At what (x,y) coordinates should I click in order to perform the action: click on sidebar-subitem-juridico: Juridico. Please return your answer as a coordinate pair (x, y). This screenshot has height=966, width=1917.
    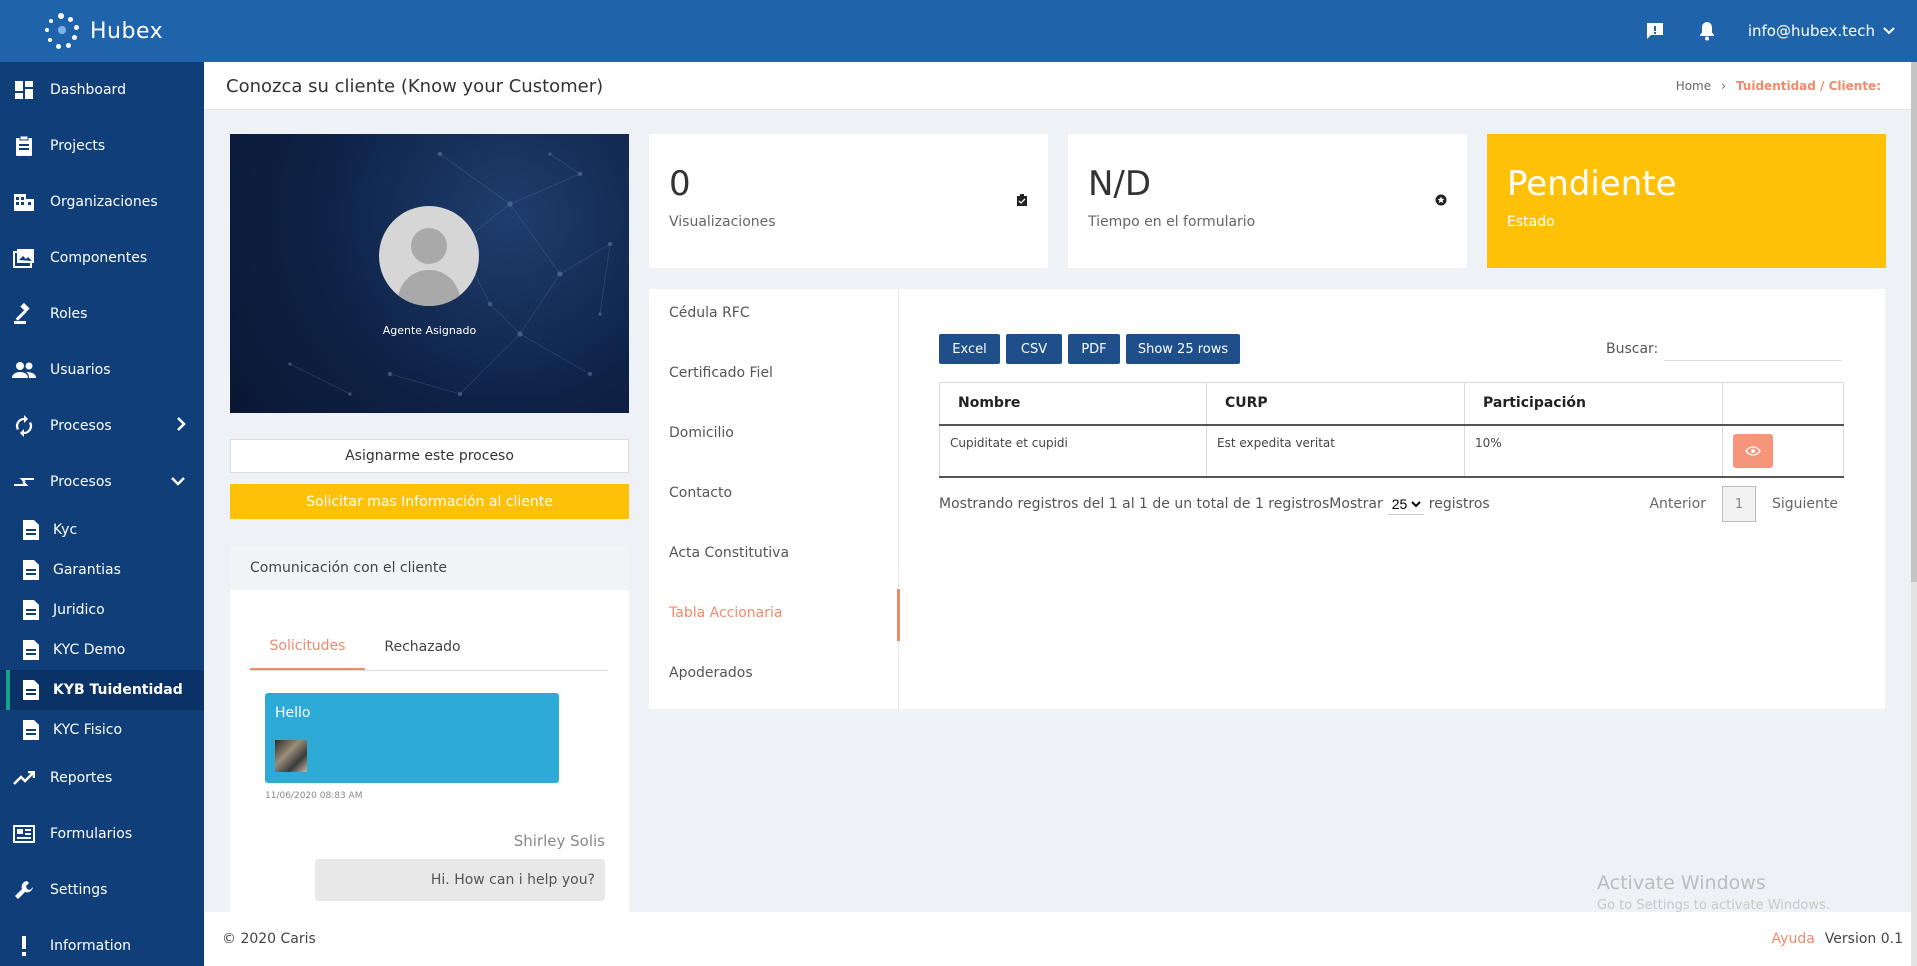
    Looking at the image, I should click on (102, 610).